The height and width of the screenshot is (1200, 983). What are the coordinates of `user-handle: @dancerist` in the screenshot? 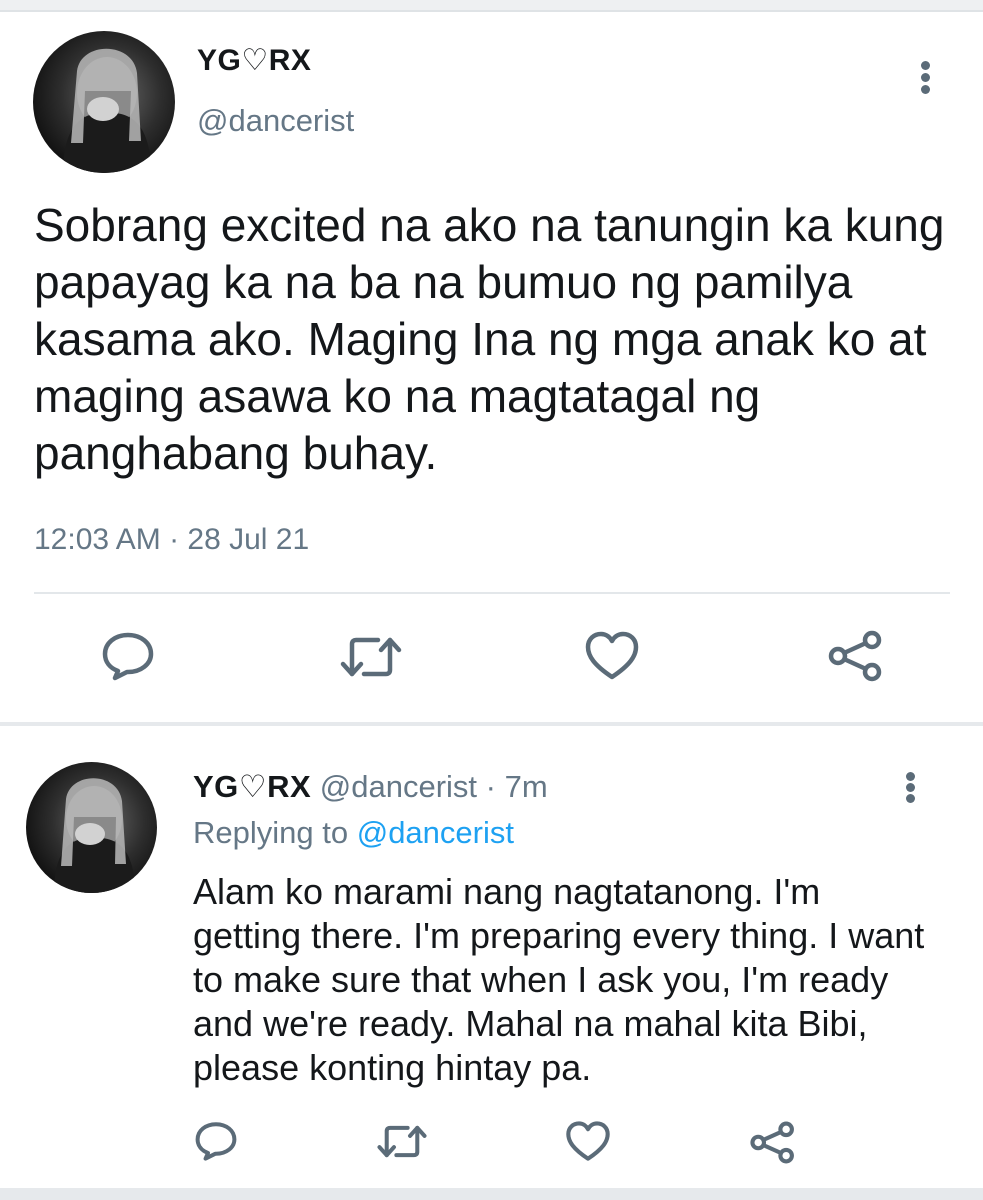 It's located at (275, 121).